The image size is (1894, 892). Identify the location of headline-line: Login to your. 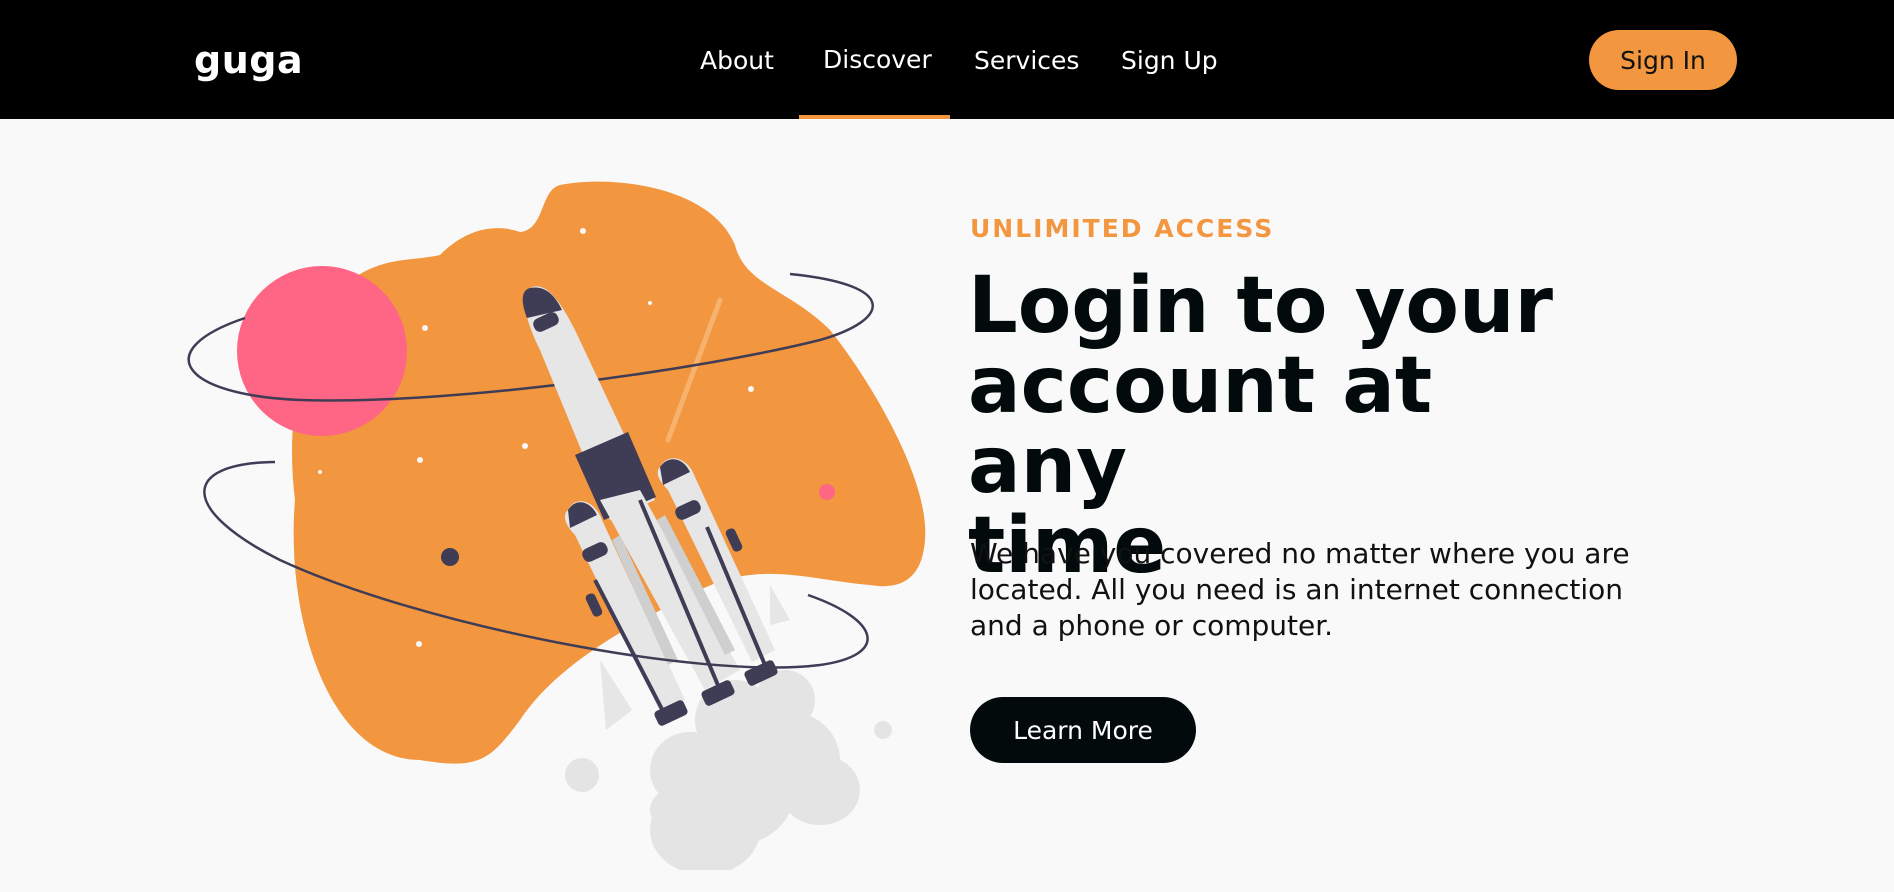
(1260, 306).